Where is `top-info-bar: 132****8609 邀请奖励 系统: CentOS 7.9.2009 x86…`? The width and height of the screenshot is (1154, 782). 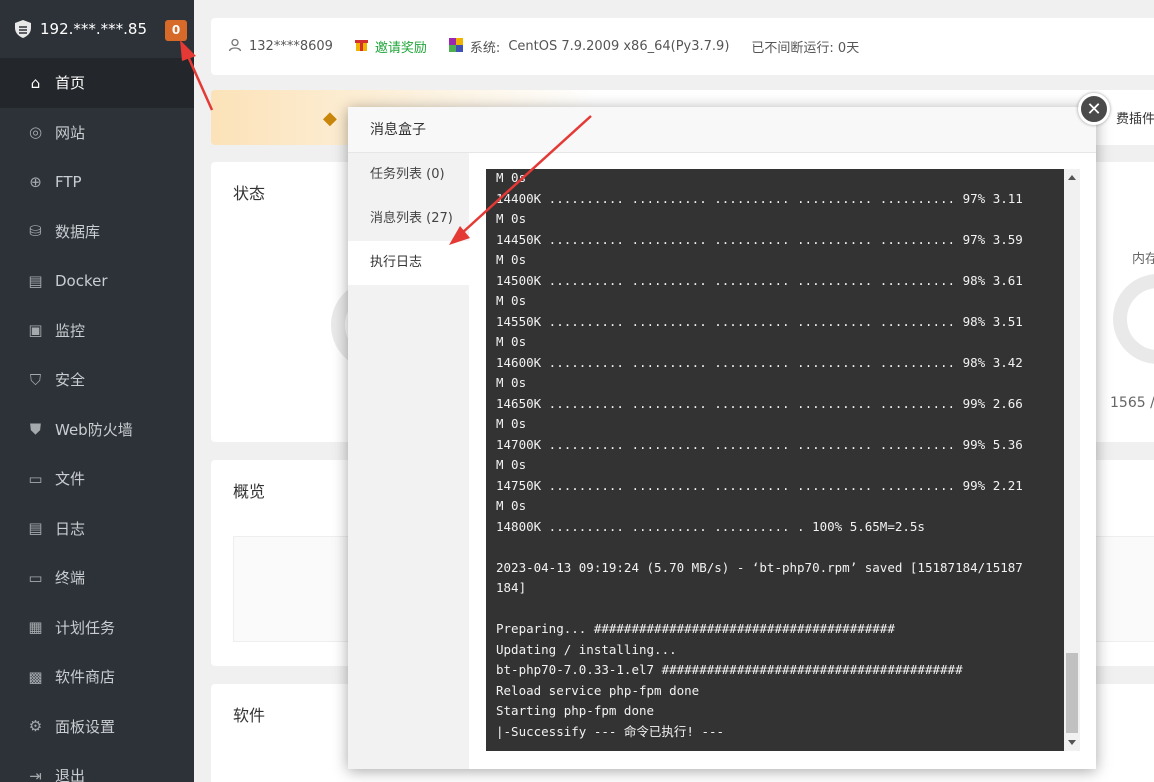 top-info-bar: 132****8609 邀请奖励 系统: CentOS 7.9.2009 x86… is located at coordinates (682, 46).